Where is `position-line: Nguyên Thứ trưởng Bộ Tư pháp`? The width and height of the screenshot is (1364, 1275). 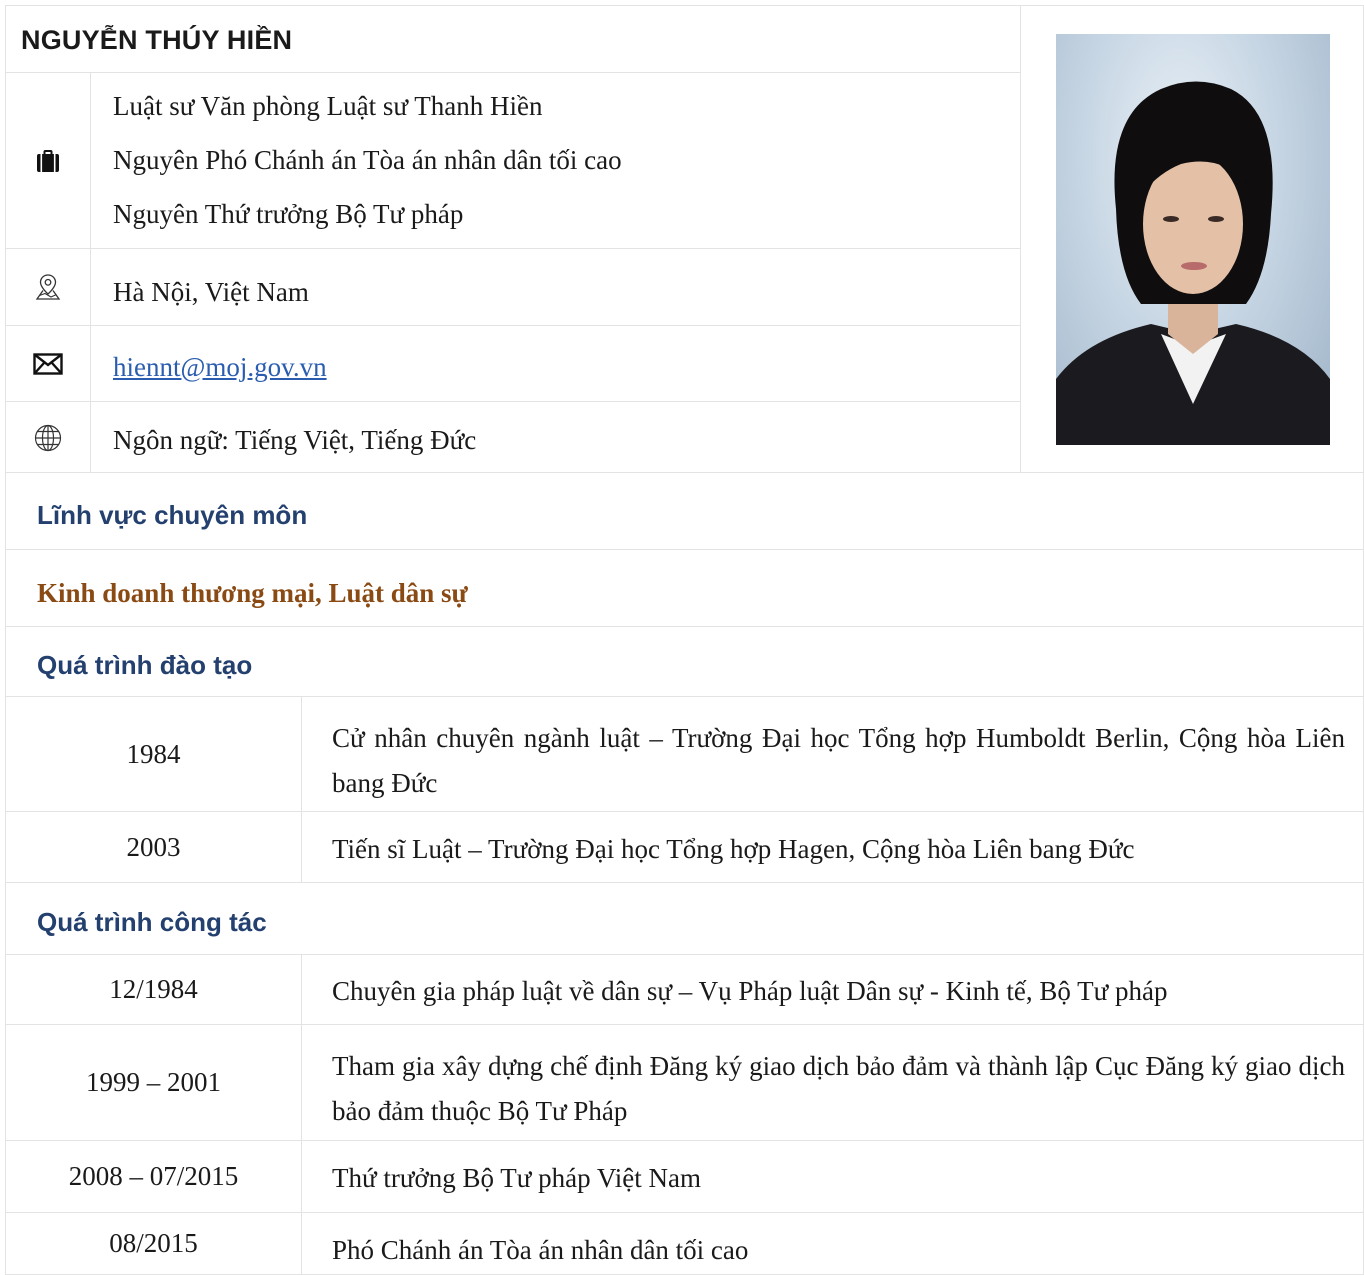
position-line: Nguyên Thứ trưởng Bộ Tư pháp is located at coordinates (288, 214).